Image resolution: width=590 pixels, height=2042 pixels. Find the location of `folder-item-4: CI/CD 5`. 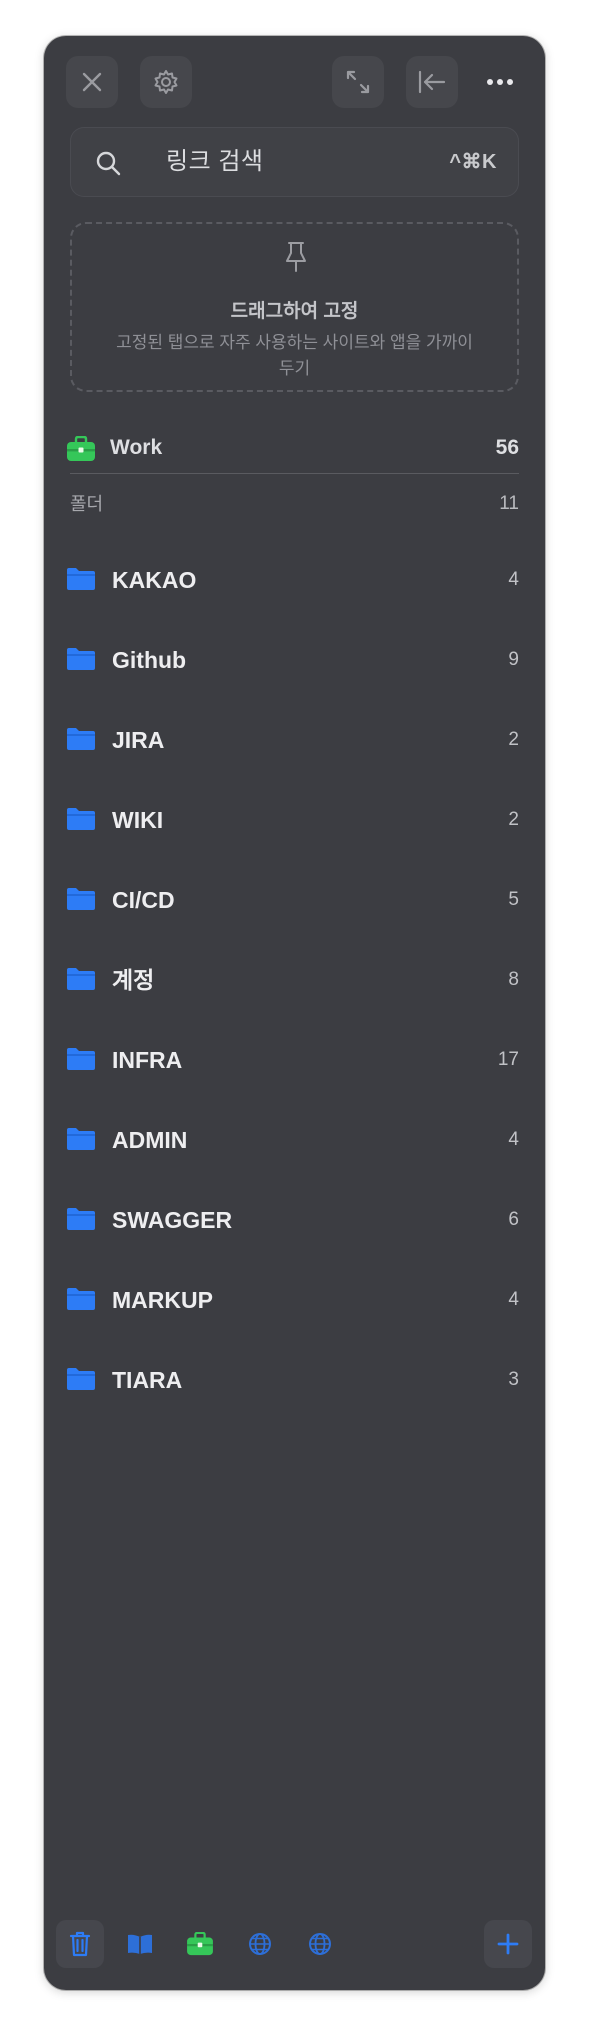

folder-item-4: CI/CD 5 is located at coordinates (292, 900).